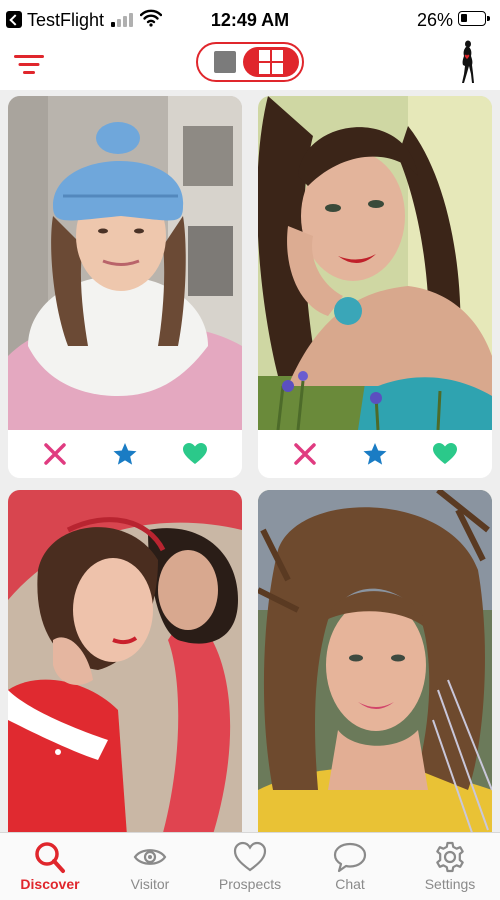  I want to click on tab-prospects: Prospects, so click(250, 866).